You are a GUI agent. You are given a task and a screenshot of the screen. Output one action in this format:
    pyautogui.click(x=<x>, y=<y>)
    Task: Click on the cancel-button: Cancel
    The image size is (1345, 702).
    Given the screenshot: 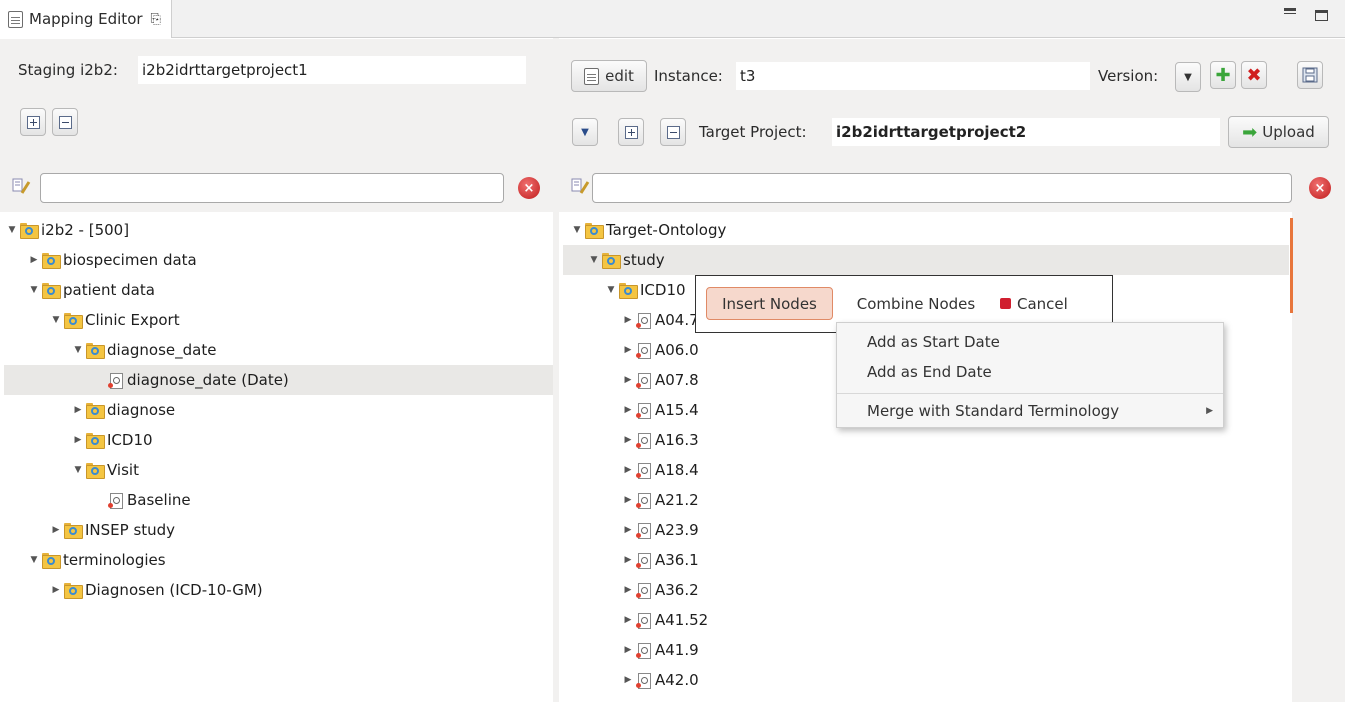 What is the action you would take?
    pyautogui.click(x=1047, y=303)
    